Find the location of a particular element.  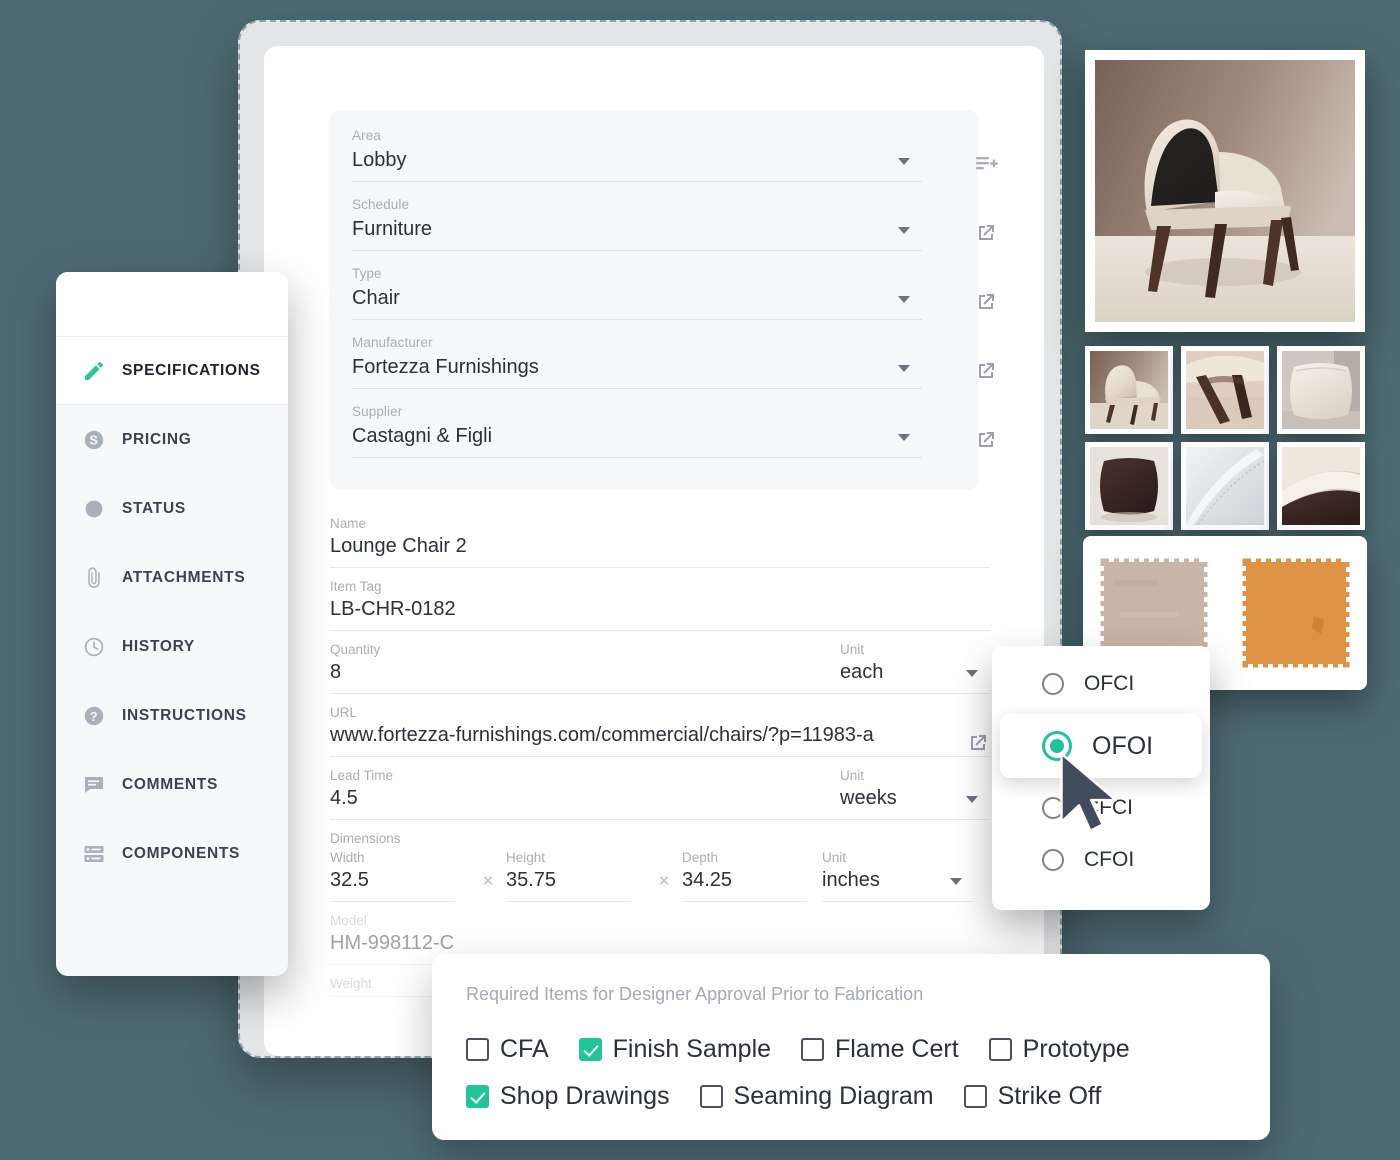

field-lead-time-unit-label: Unit is located at coordinates (852, 775).